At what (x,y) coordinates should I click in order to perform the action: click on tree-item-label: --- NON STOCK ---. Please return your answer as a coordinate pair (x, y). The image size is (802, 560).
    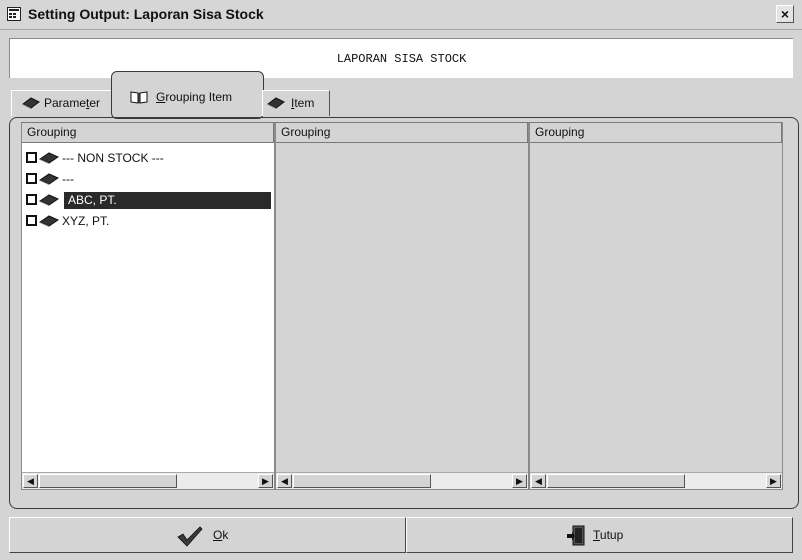
    Looking at the image, I should click on (113, 158).